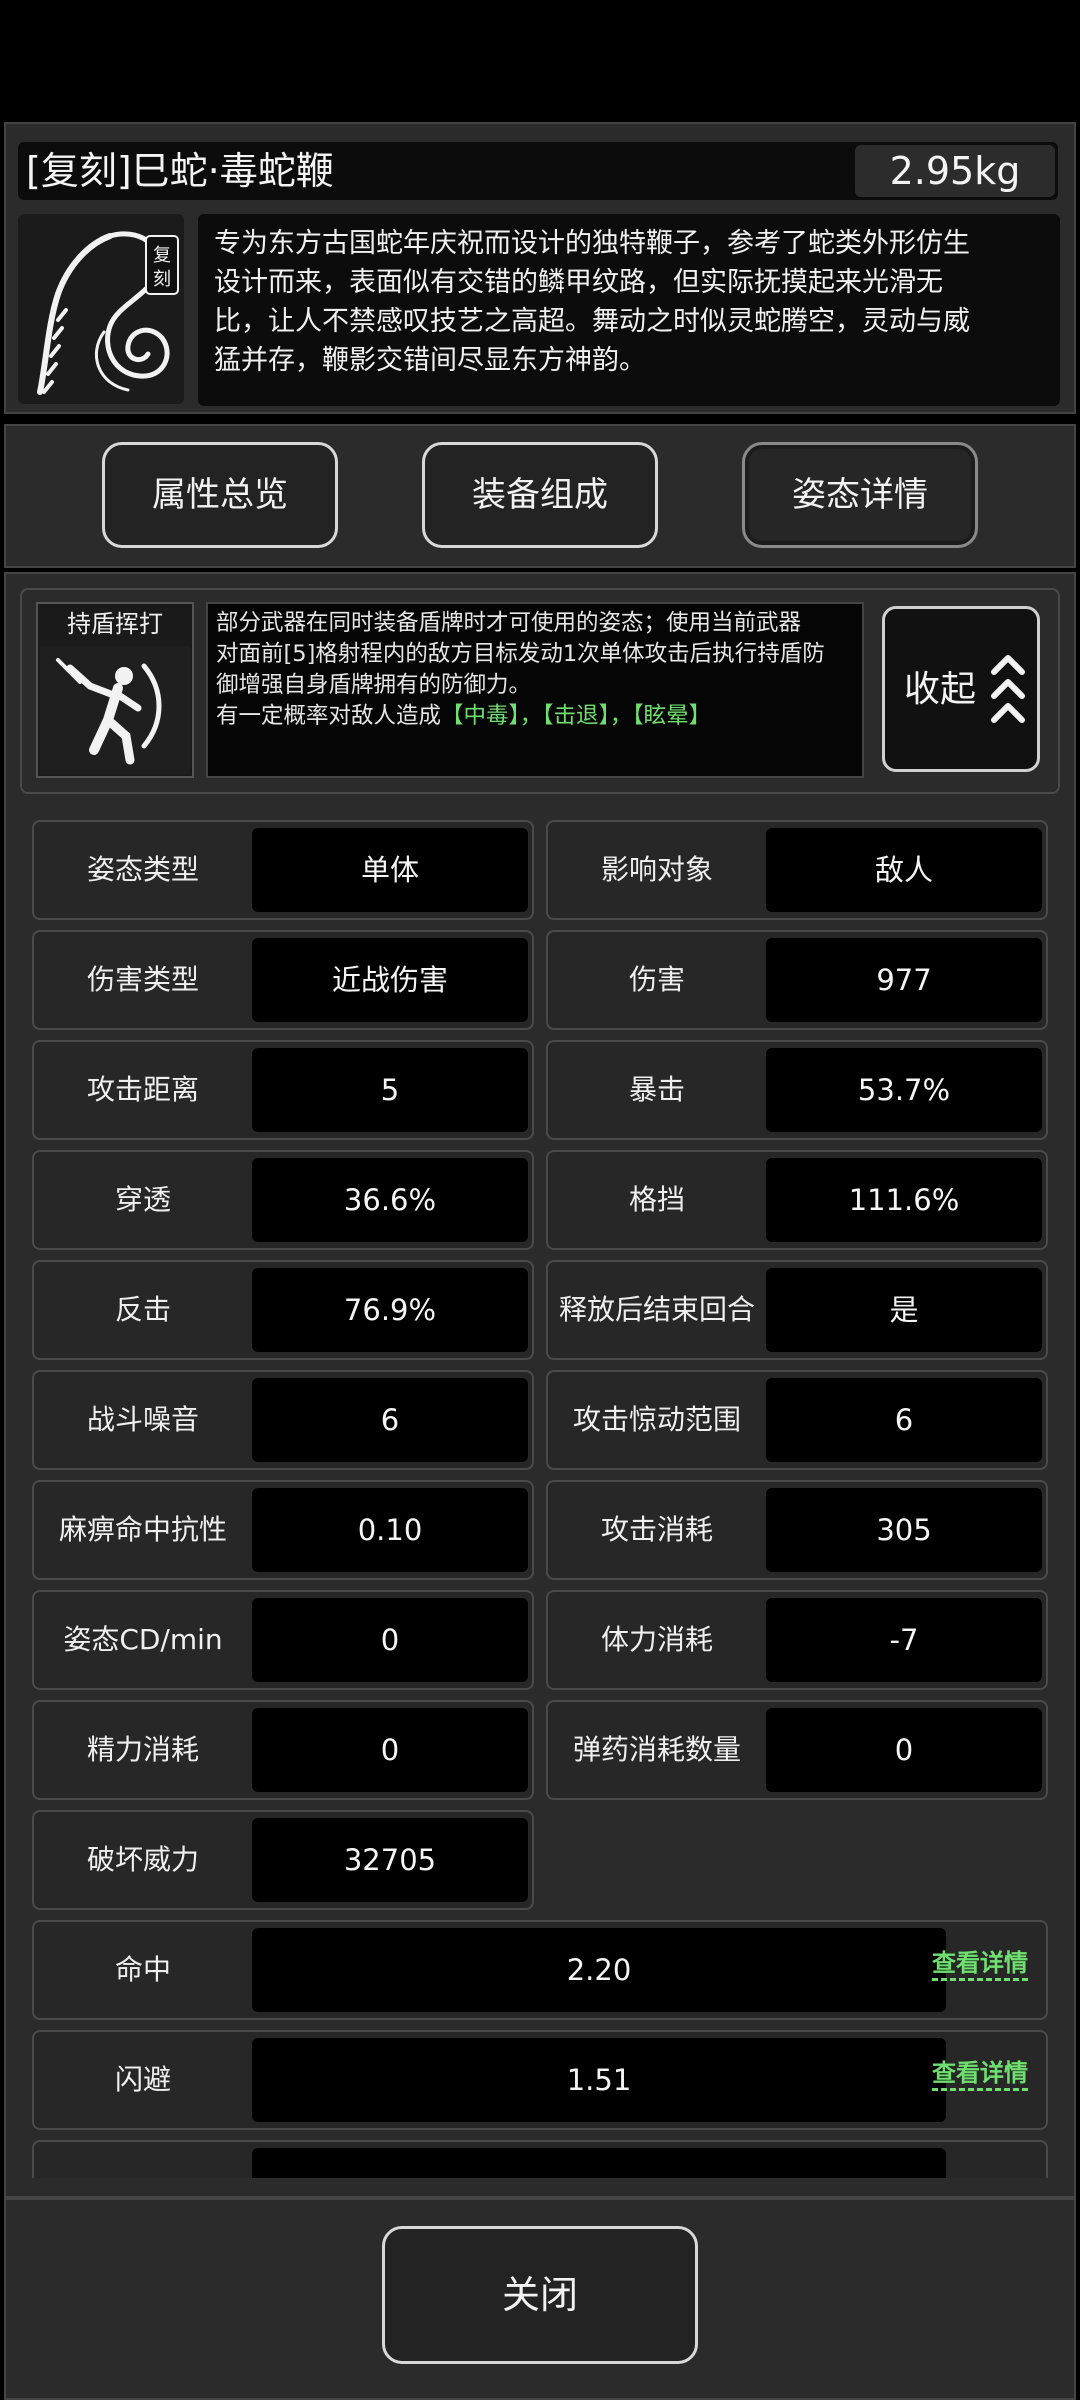 The width and height of the screenshot is (1080, 2400). What do you see at coordinates (142, 1199) in the screenshot?
I see `stat-label: 穿透` at bounding box center [142, 1199].